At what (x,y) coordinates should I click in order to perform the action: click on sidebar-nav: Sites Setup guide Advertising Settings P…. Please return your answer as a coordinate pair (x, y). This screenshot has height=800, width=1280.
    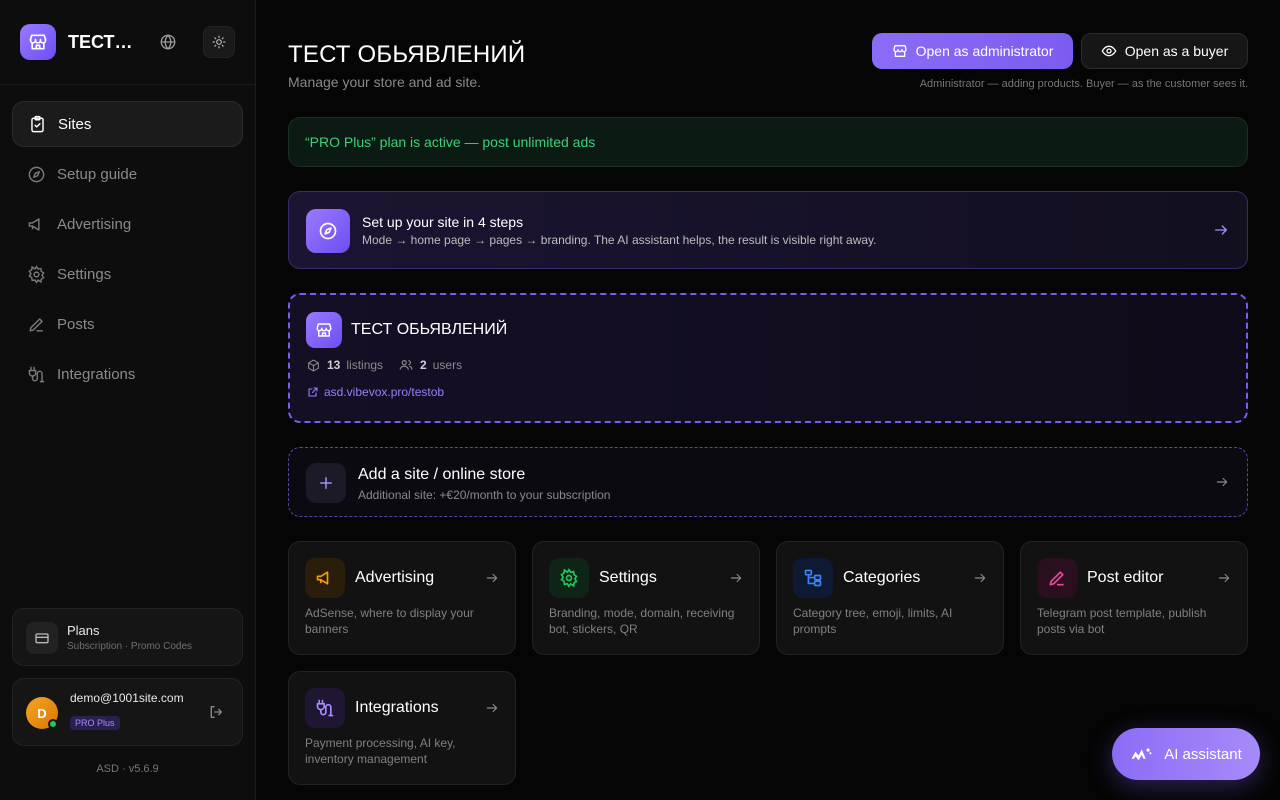
    Looking at the image, I should click on (127, 251).